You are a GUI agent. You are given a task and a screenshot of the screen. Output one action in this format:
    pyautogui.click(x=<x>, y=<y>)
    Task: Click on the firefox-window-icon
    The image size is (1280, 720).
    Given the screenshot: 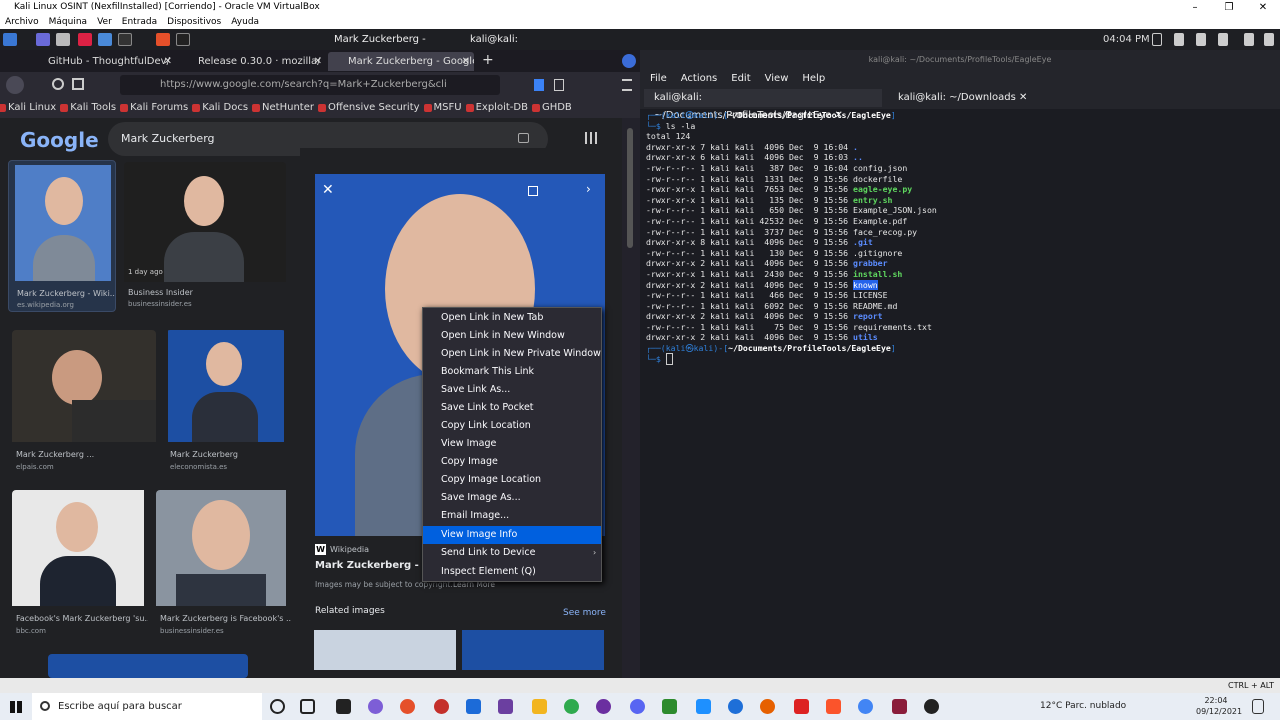 What is the action you would take?
    pyautogui.click(x=163, y=39)
    